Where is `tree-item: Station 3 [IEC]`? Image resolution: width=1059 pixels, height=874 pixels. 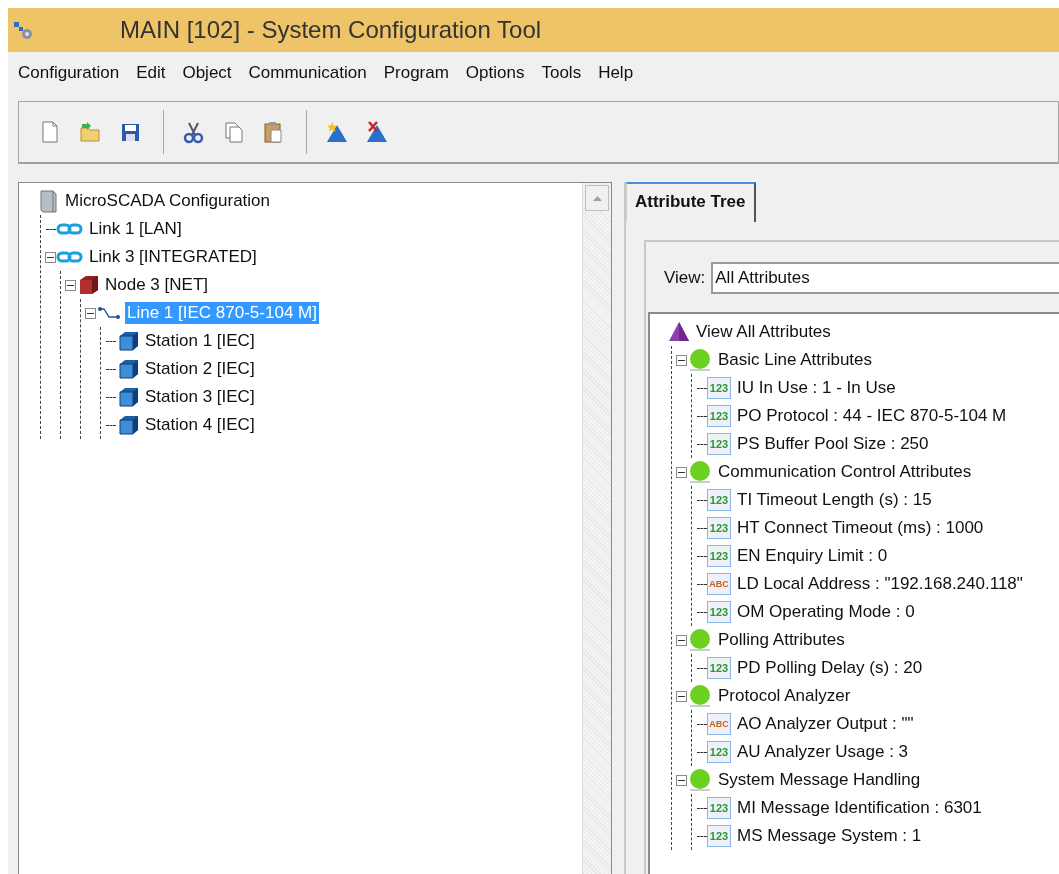
tree-item: Station 3 [IEC] is located at coordinates (200, 397).